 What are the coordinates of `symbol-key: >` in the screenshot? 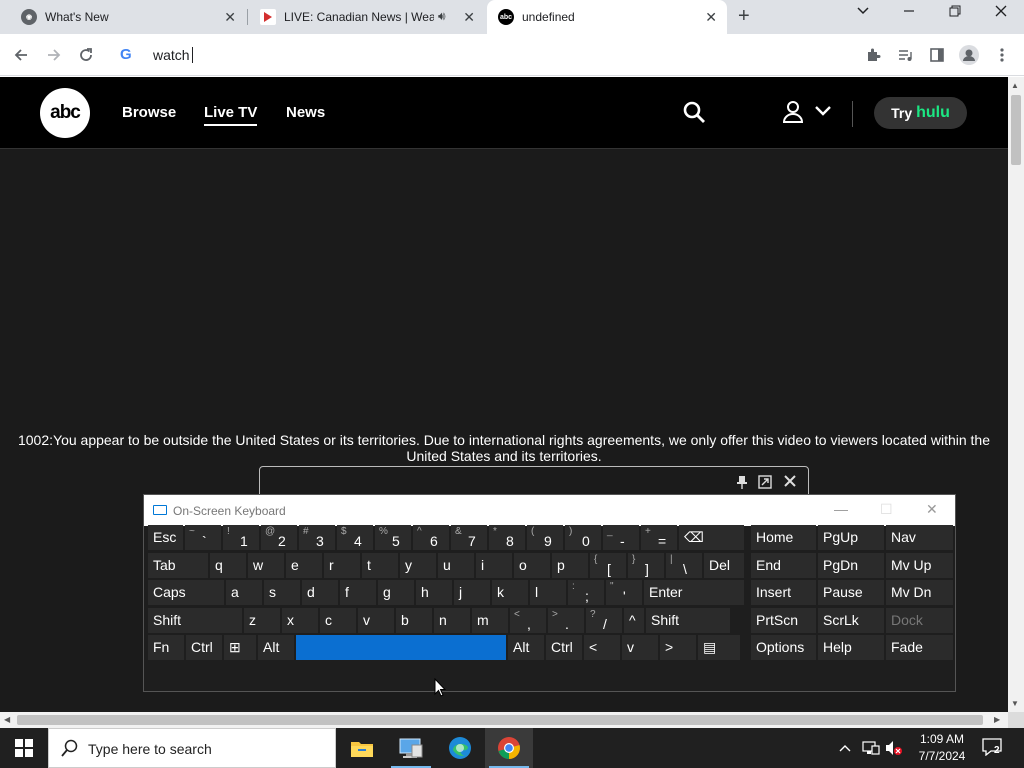 It's located at (678, 647).